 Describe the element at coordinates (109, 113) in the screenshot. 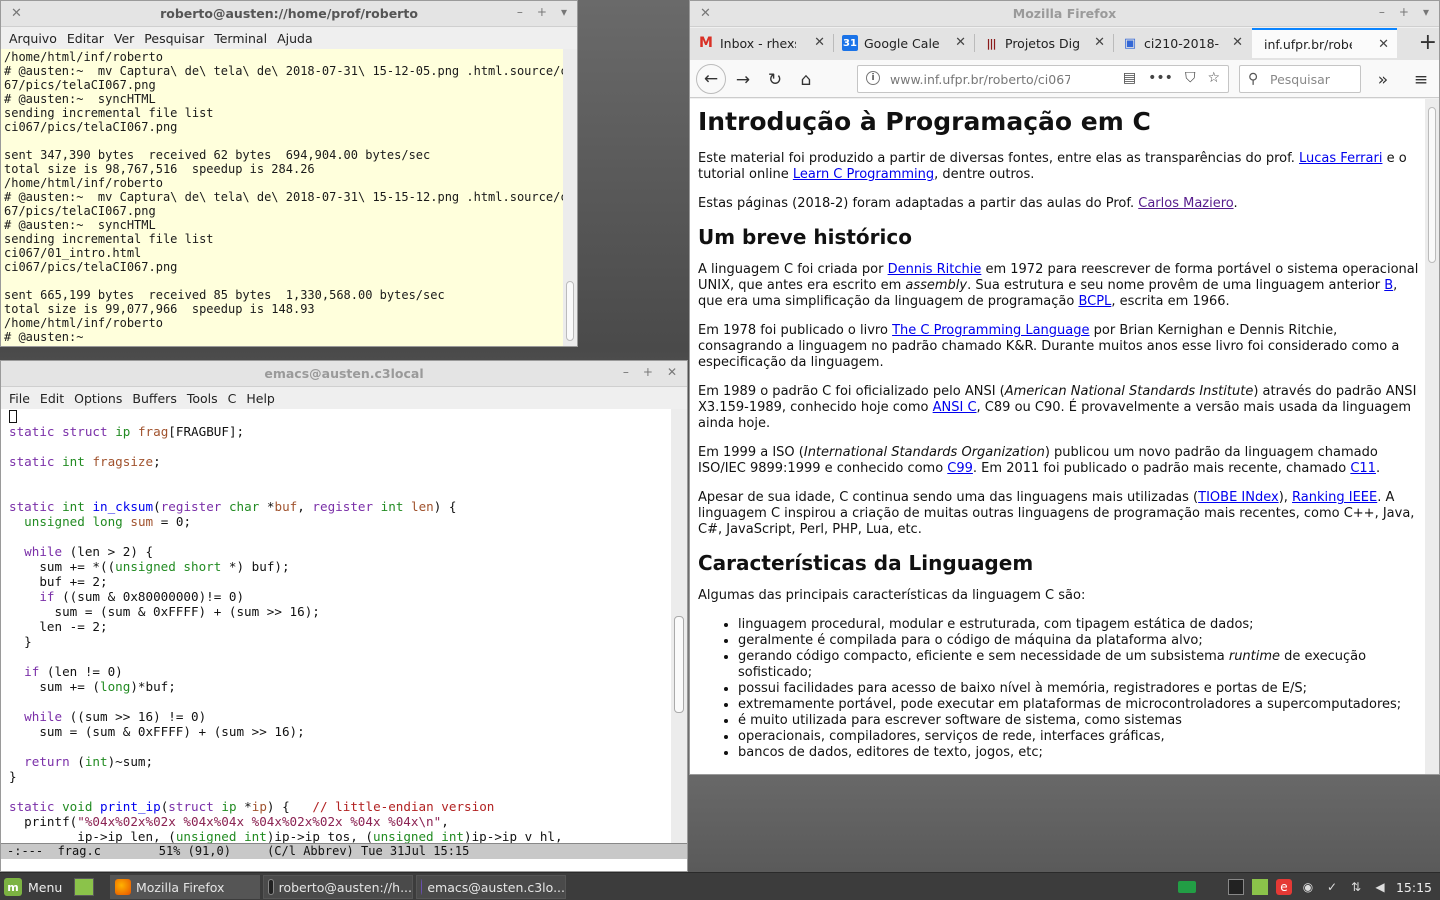

I see `terminal-line: sending incremental file list` at that location.